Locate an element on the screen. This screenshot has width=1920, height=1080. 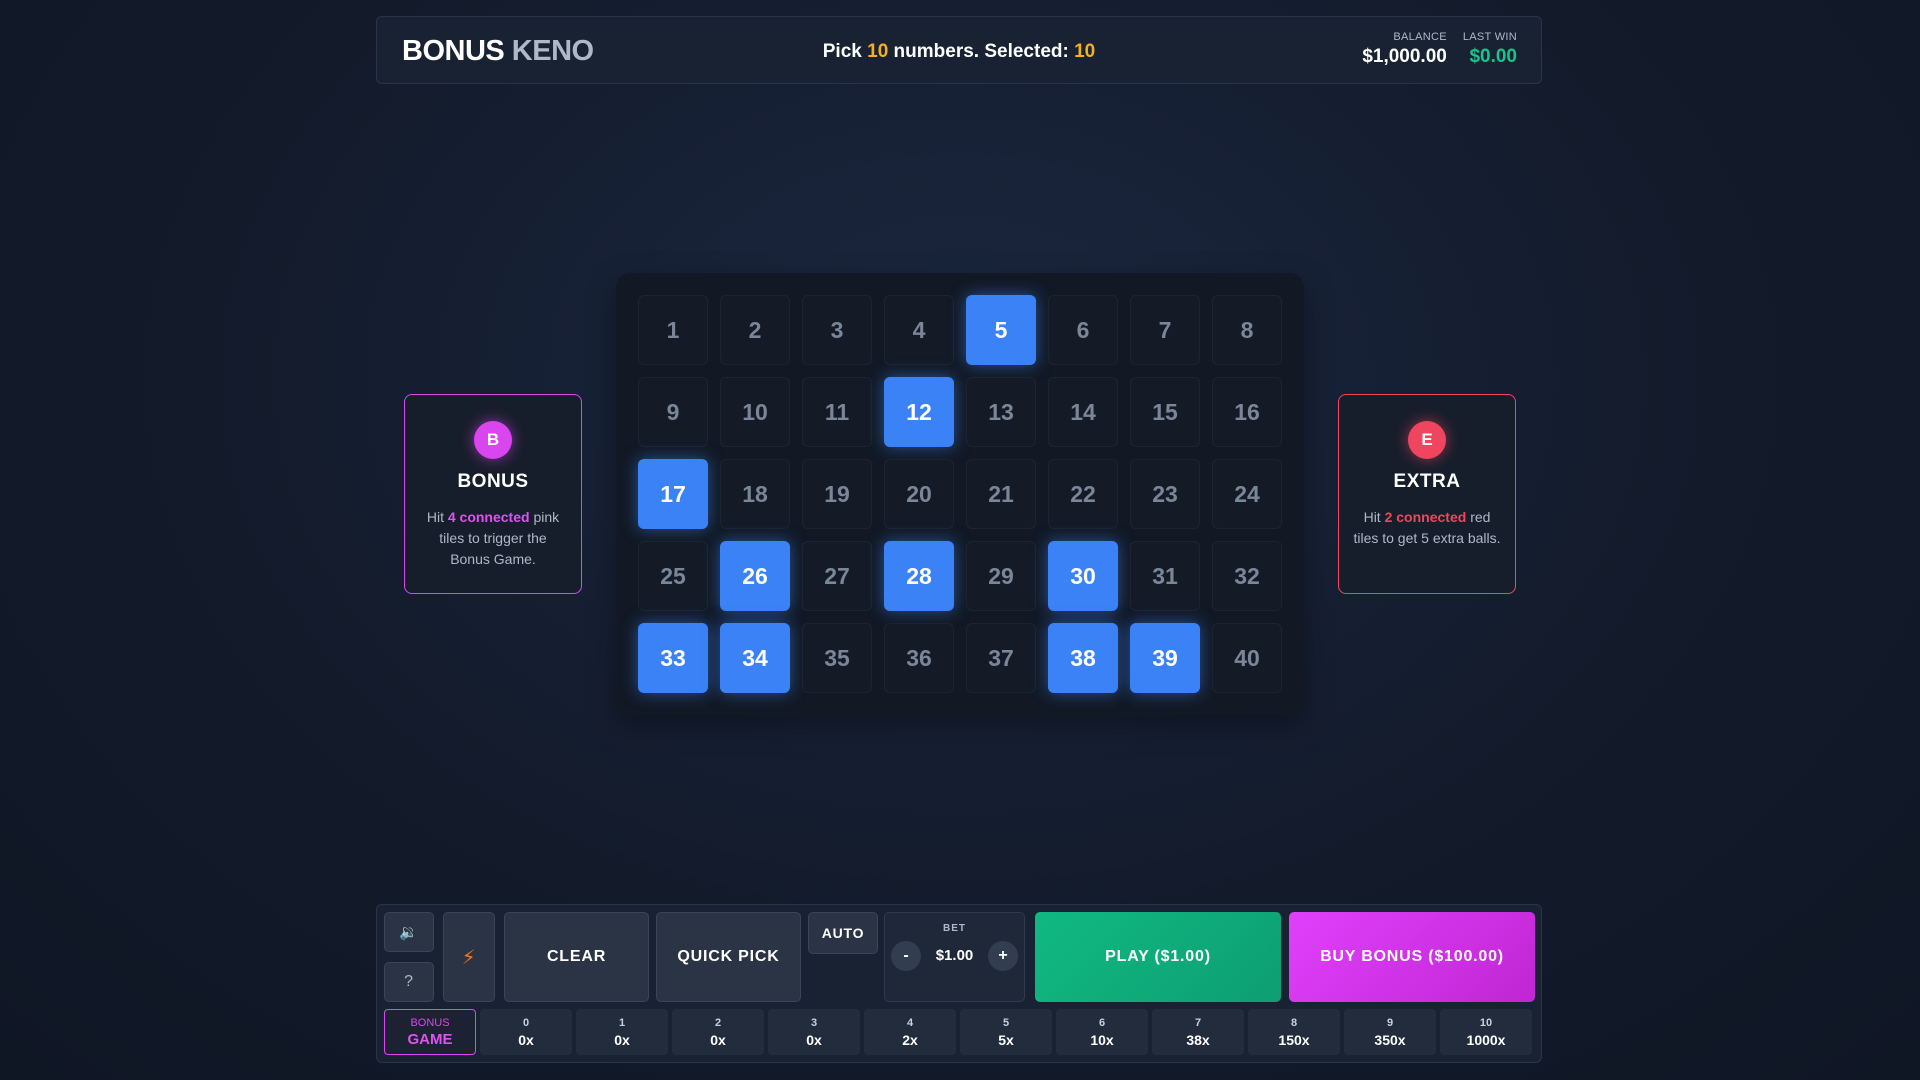
paytable-hits: 0 is located at coordinates (526, 1022).